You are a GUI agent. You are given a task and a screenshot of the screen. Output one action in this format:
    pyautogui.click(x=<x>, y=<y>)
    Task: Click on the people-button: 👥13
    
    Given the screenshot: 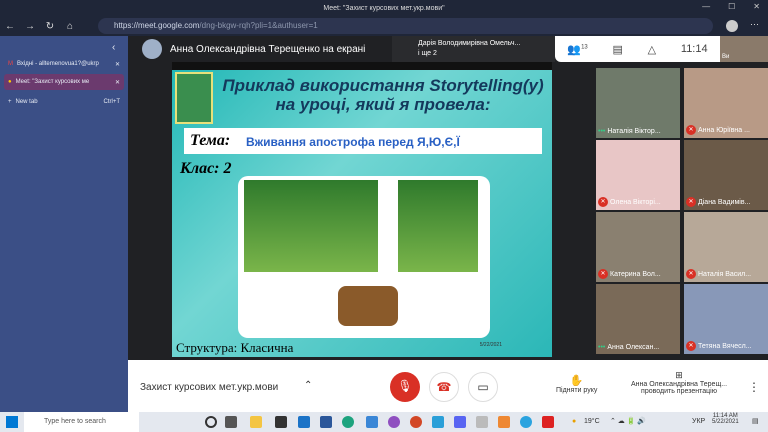 What is the action you would take?
    pyautogui.click(x=577, y=49)
    